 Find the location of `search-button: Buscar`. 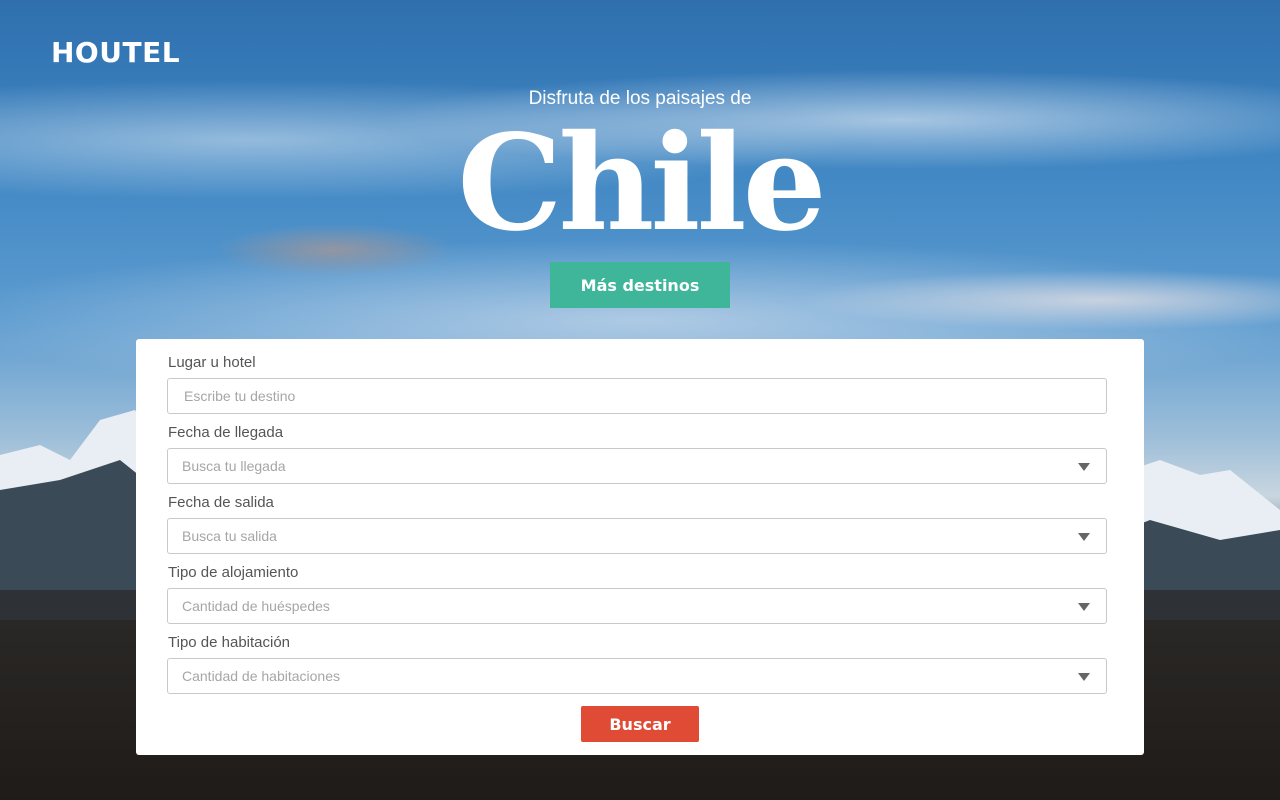

search-button: Buscar is located at coordinates (640, 724).